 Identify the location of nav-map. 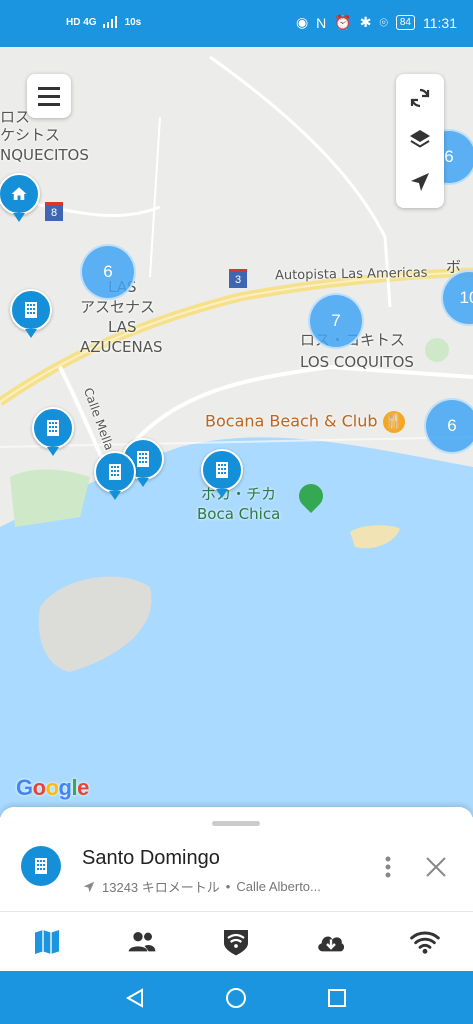
(47, 942).